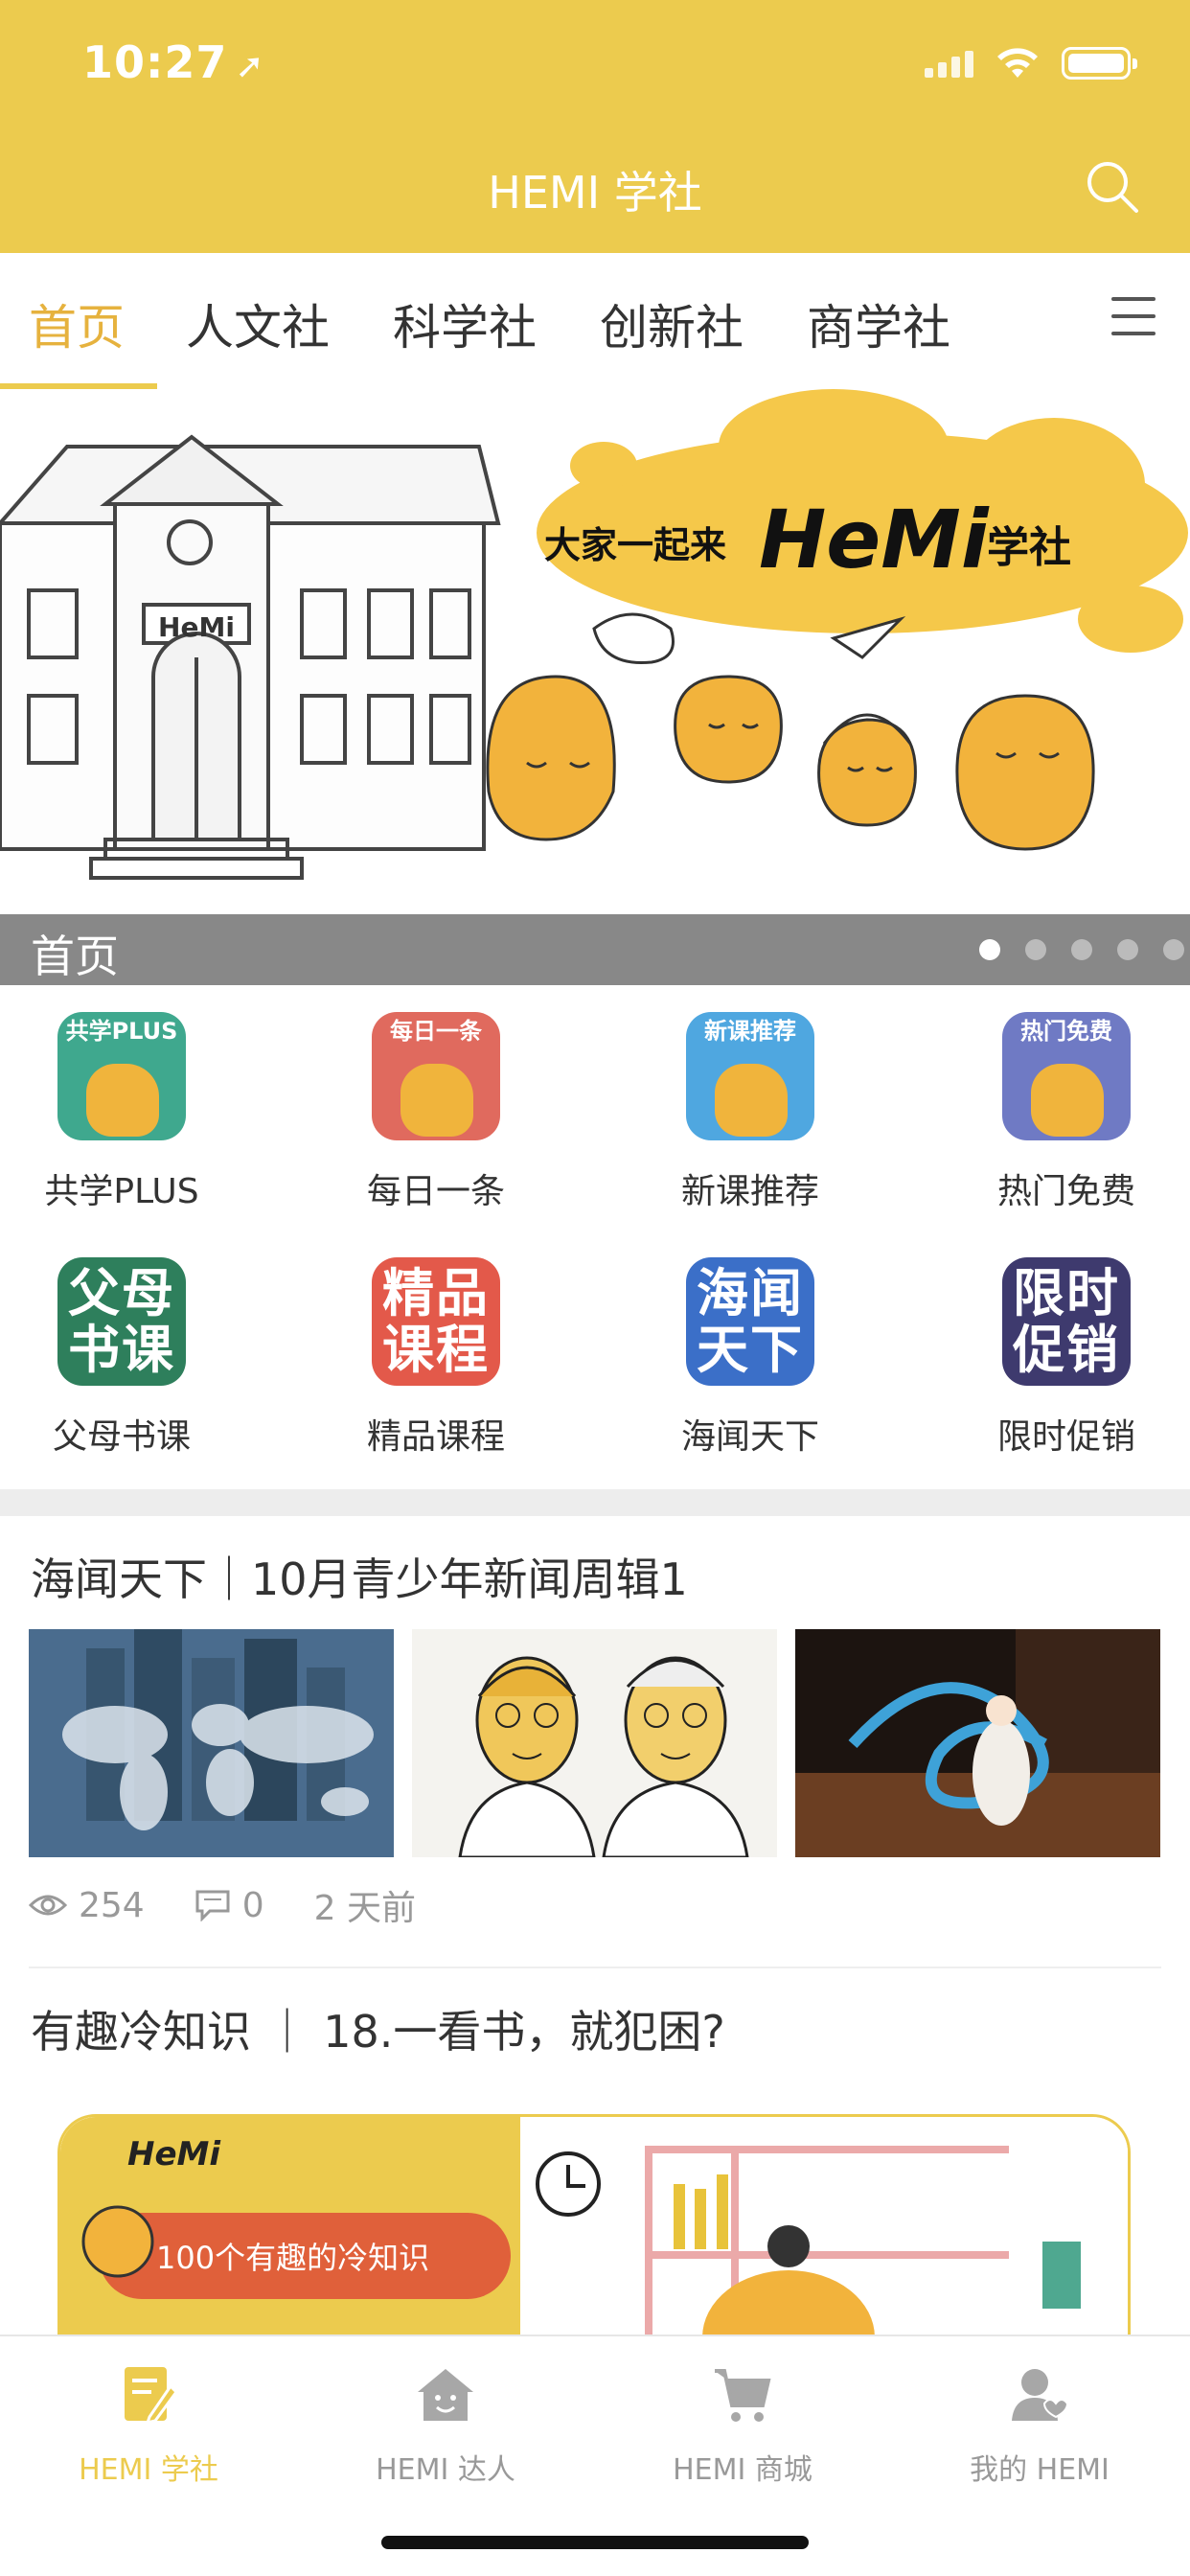  Describe the element at coordinates (743, 2395) in the screenshot. I see `cart-icon` at that location.